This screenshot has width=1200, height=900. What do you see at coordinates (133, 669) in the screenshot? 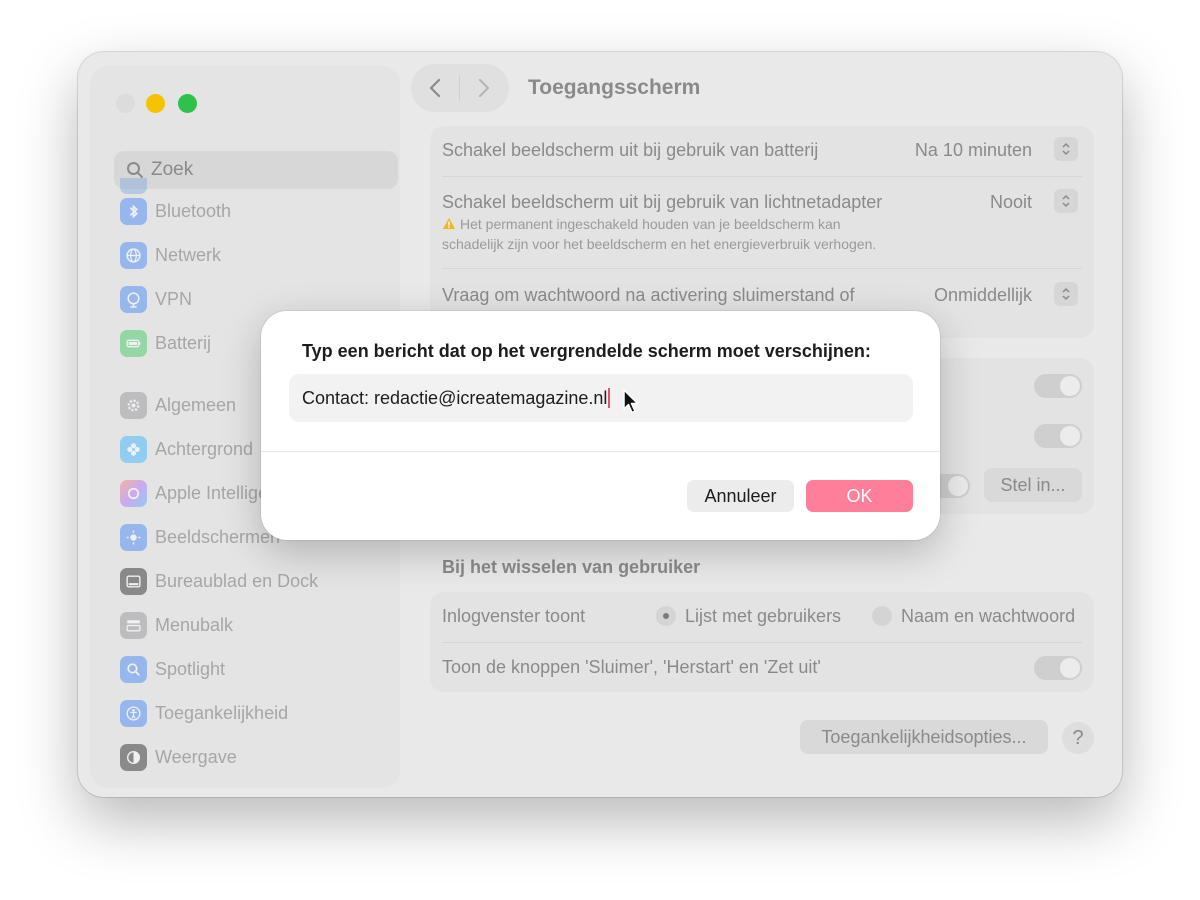
I see `magnifier-icon` at bounding box center [133, 669].